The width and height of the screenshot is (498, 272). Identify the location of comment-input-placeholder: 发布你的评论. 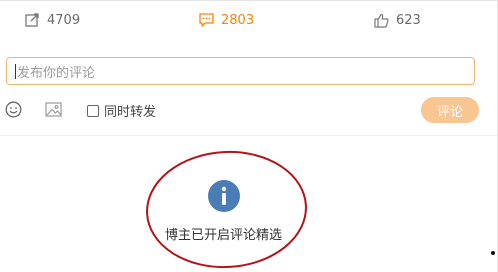
(56, 73).